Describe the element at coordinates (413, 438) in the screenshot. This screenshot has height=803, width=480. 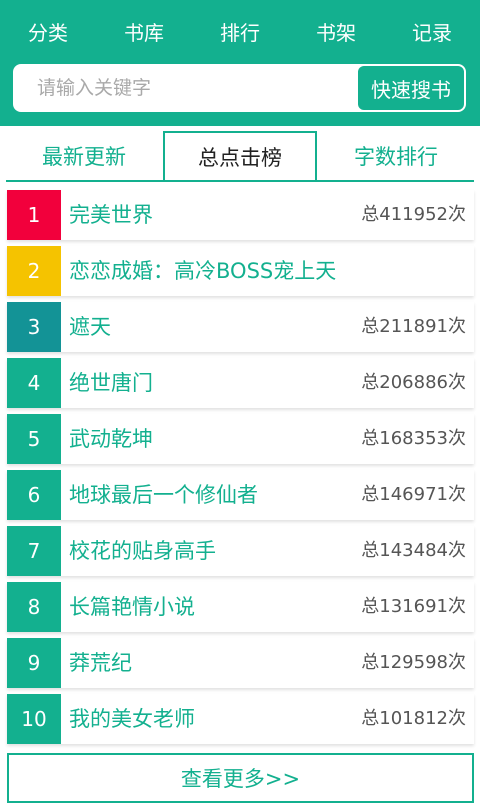
I see `click-count: 总168353次` at that location.